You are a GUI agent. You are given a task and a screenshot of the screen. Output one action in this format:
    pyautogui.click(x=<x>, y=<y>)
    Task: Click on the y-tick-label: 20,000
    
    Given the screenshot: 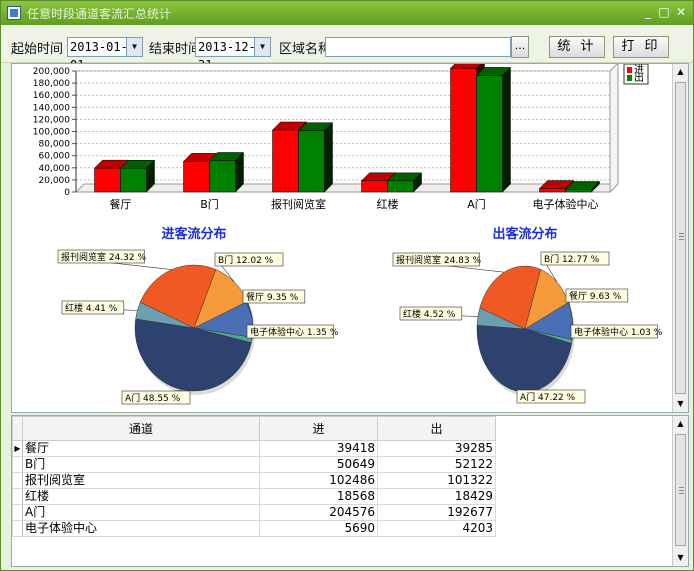 What is the action you would take?
    pyautogui.click(x=55, y=181)
    